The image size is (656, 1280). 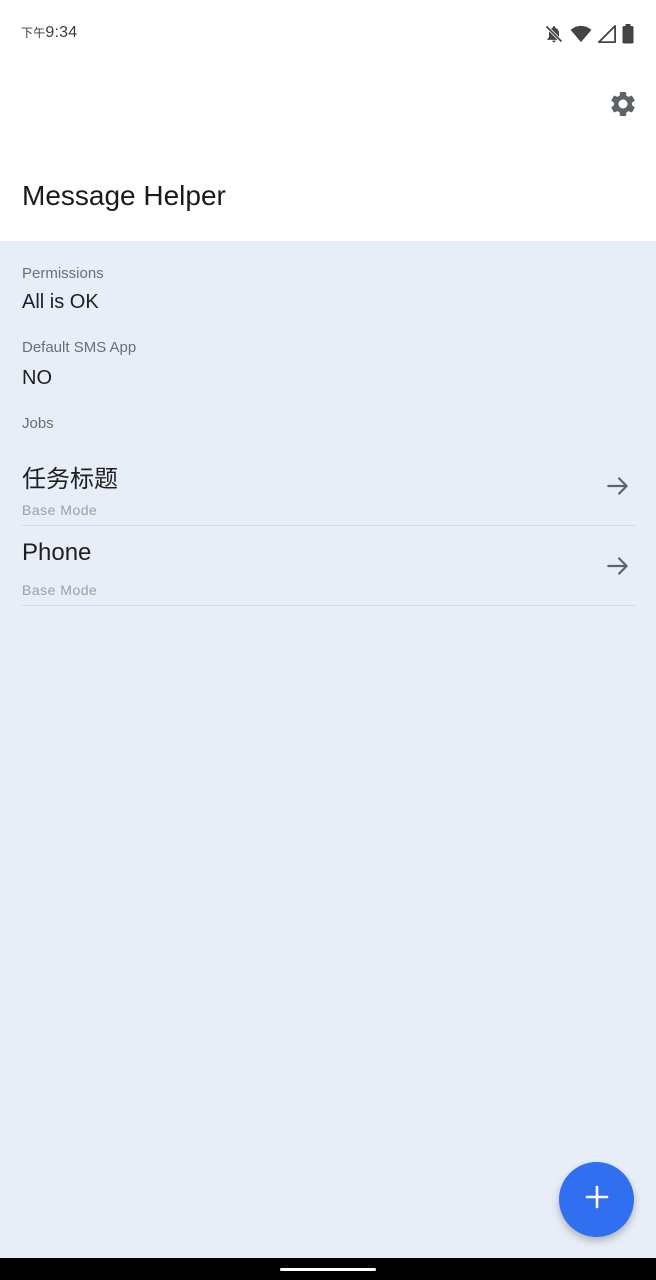 I want to click on status-time: 下午9:34, so click(x=49, y=33).